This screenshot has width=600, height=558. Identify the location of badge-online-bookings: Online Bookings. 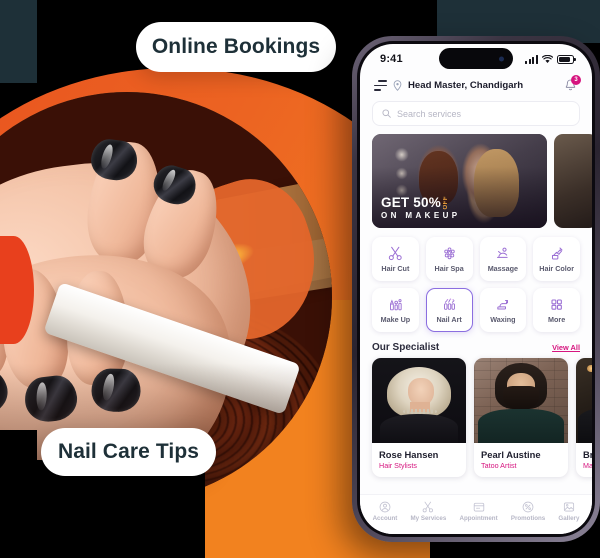
(236, 47).